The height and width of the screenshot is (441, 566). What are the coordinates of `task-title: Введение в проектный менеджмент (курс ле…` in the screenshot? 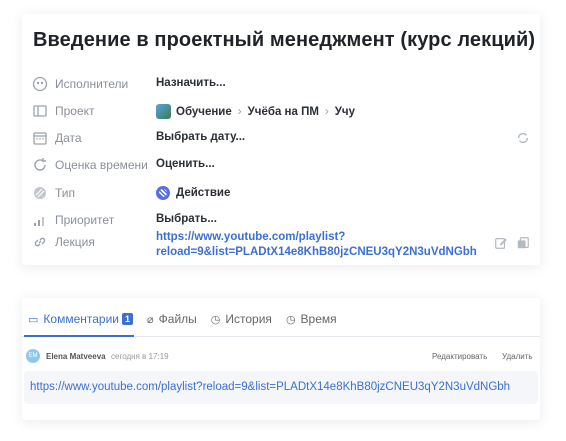 It's located at (284, 40).